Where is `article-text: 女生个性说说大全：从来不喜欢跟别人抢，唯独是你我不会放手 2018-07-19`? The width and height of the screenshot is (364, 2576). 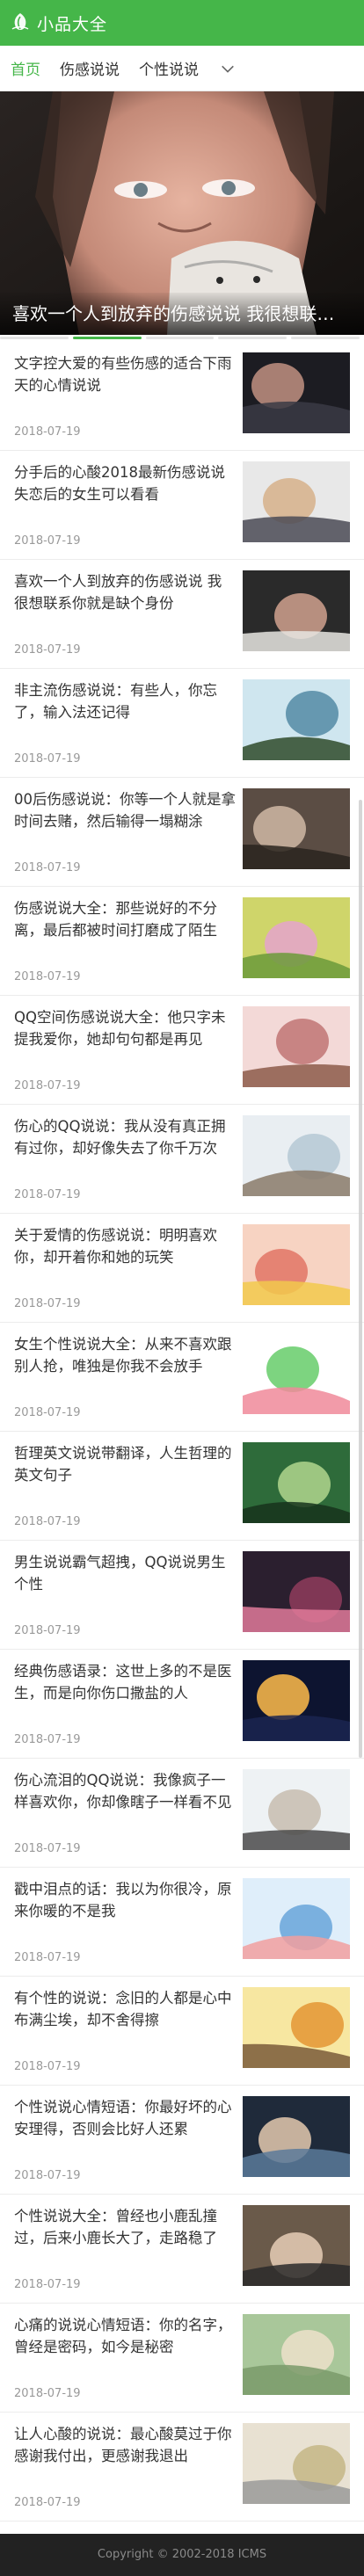 article-text: 女生个性说说大全：从来不喜欢跟别人抢，唯独是你我不会放手 2018-07-19 is located at coordinates (125, 1377).